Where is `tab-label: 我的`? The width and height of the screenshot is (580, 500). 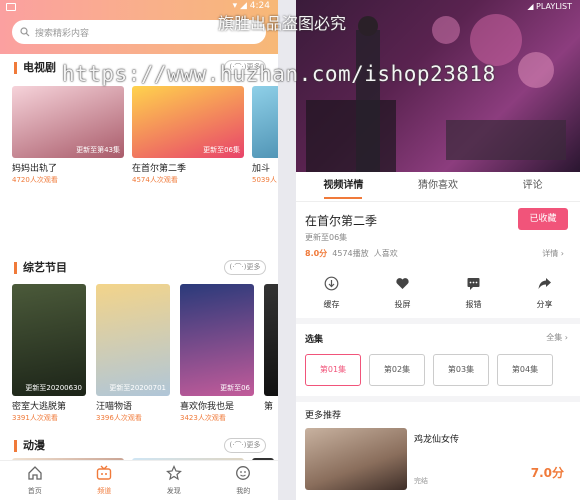 tab-label: 我的 is located at coordinates (243, 491).